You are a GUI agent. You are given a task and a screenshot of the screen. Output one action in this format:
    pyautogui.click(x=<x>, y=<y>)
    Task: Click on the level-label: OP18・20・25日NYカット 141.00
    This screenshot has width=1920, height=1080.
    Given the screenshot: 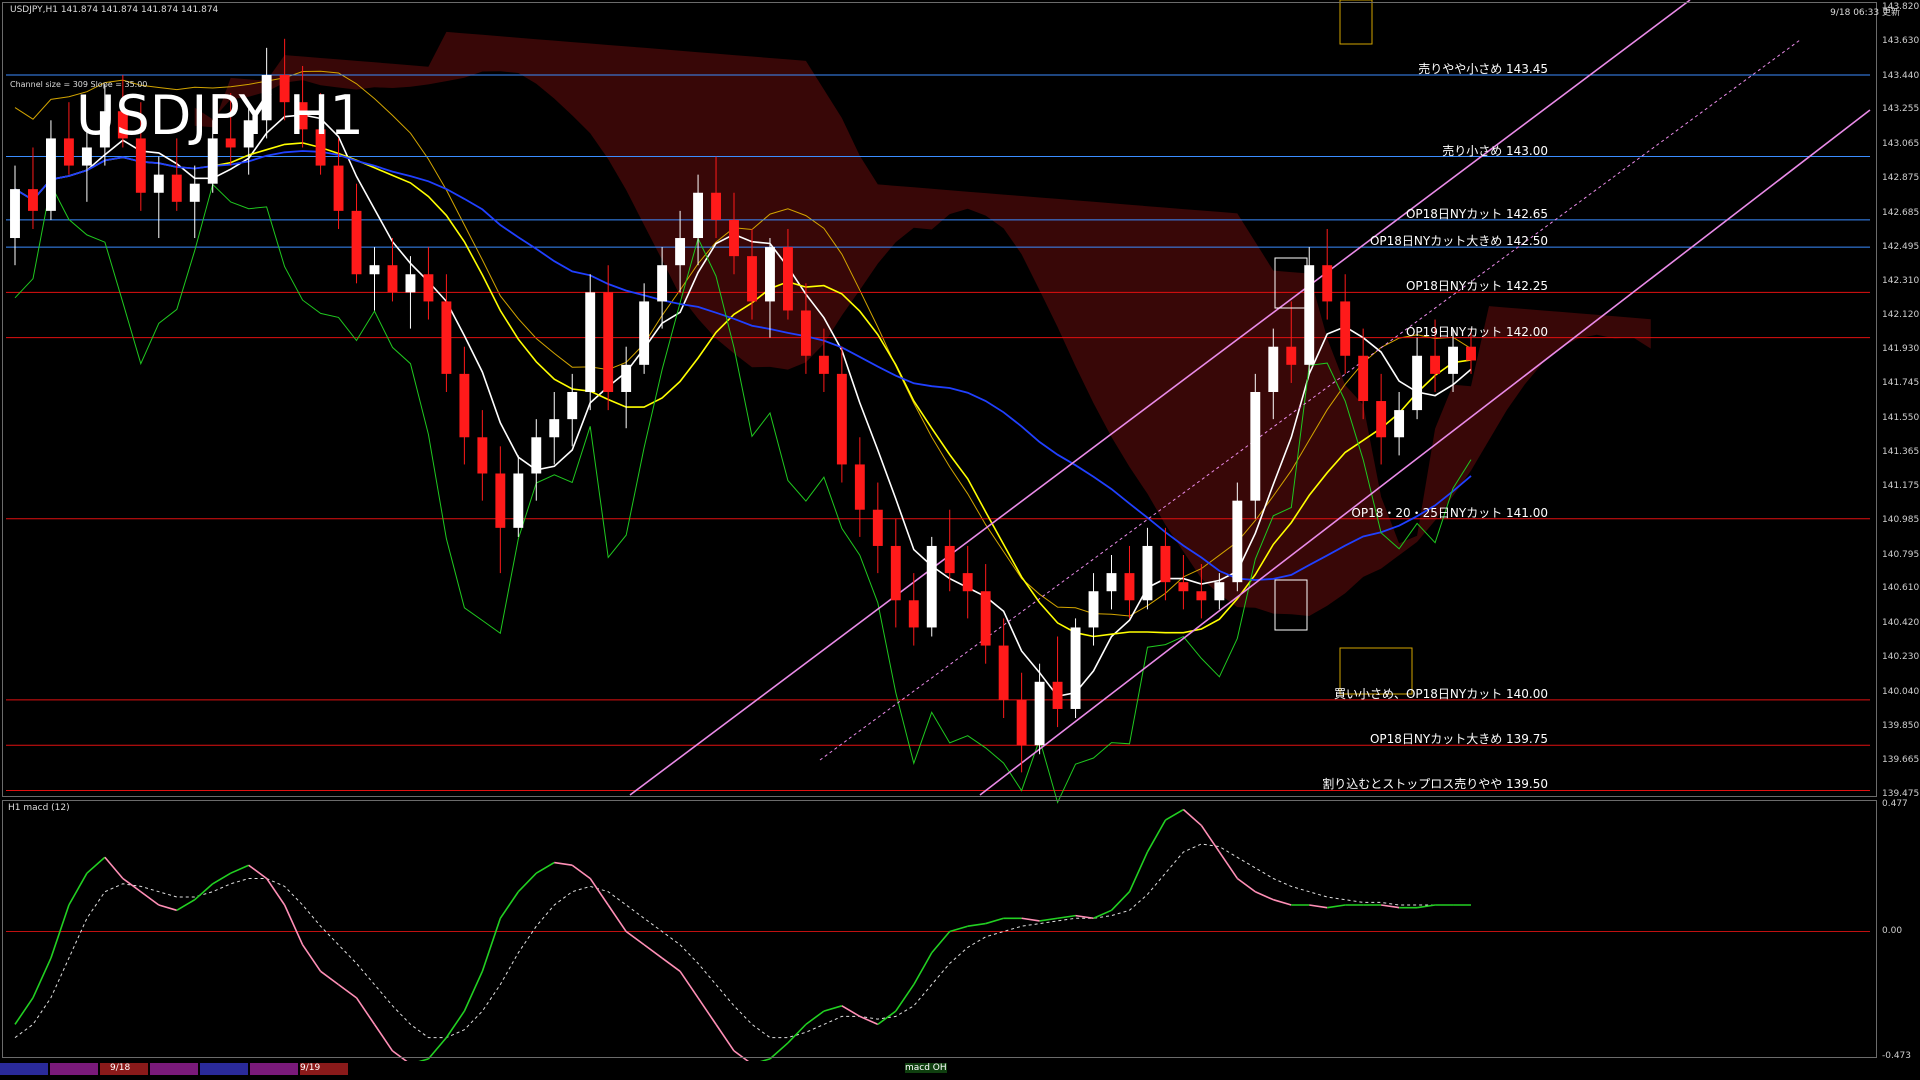 What is the action you would take?
    pyautogui.click(x=1449, y=512)
    